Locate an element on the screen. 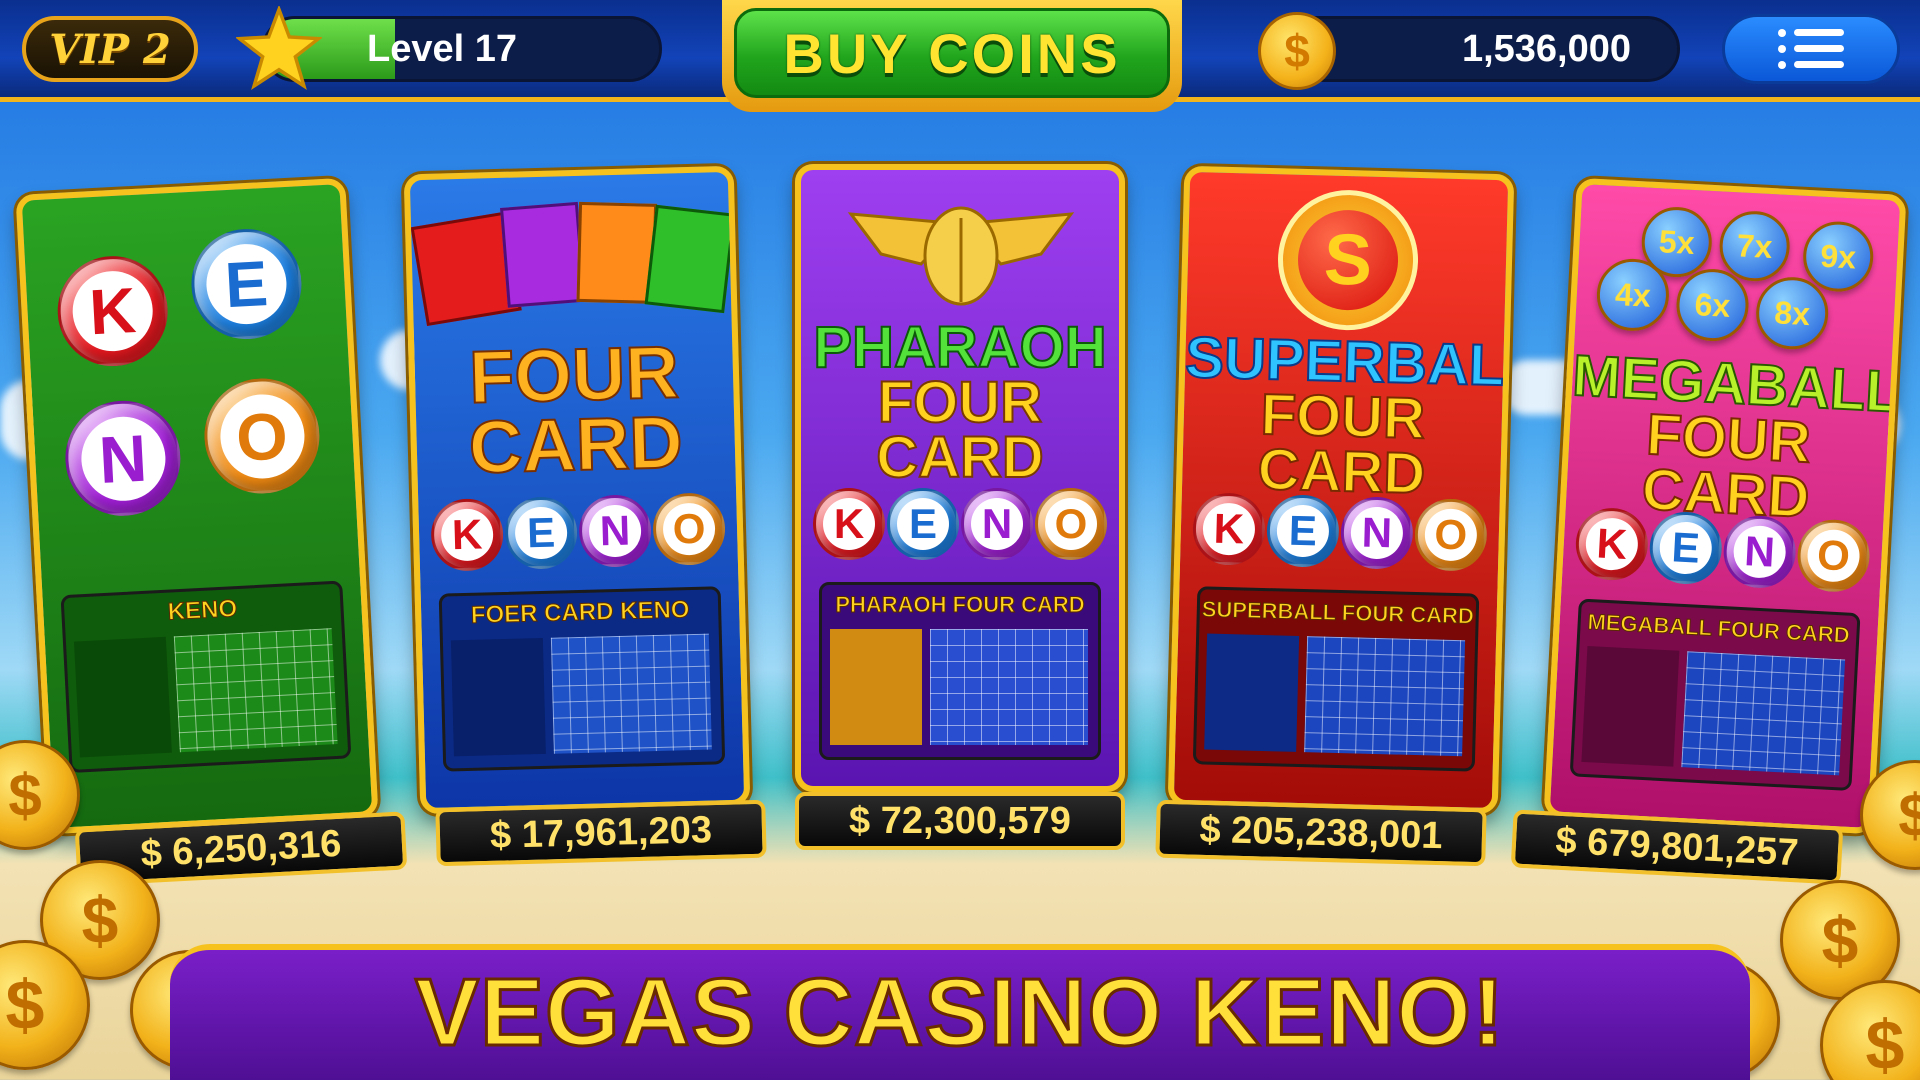 This screenshot has width=1920, height=1080. card-green is located at coordinates (690, 259).